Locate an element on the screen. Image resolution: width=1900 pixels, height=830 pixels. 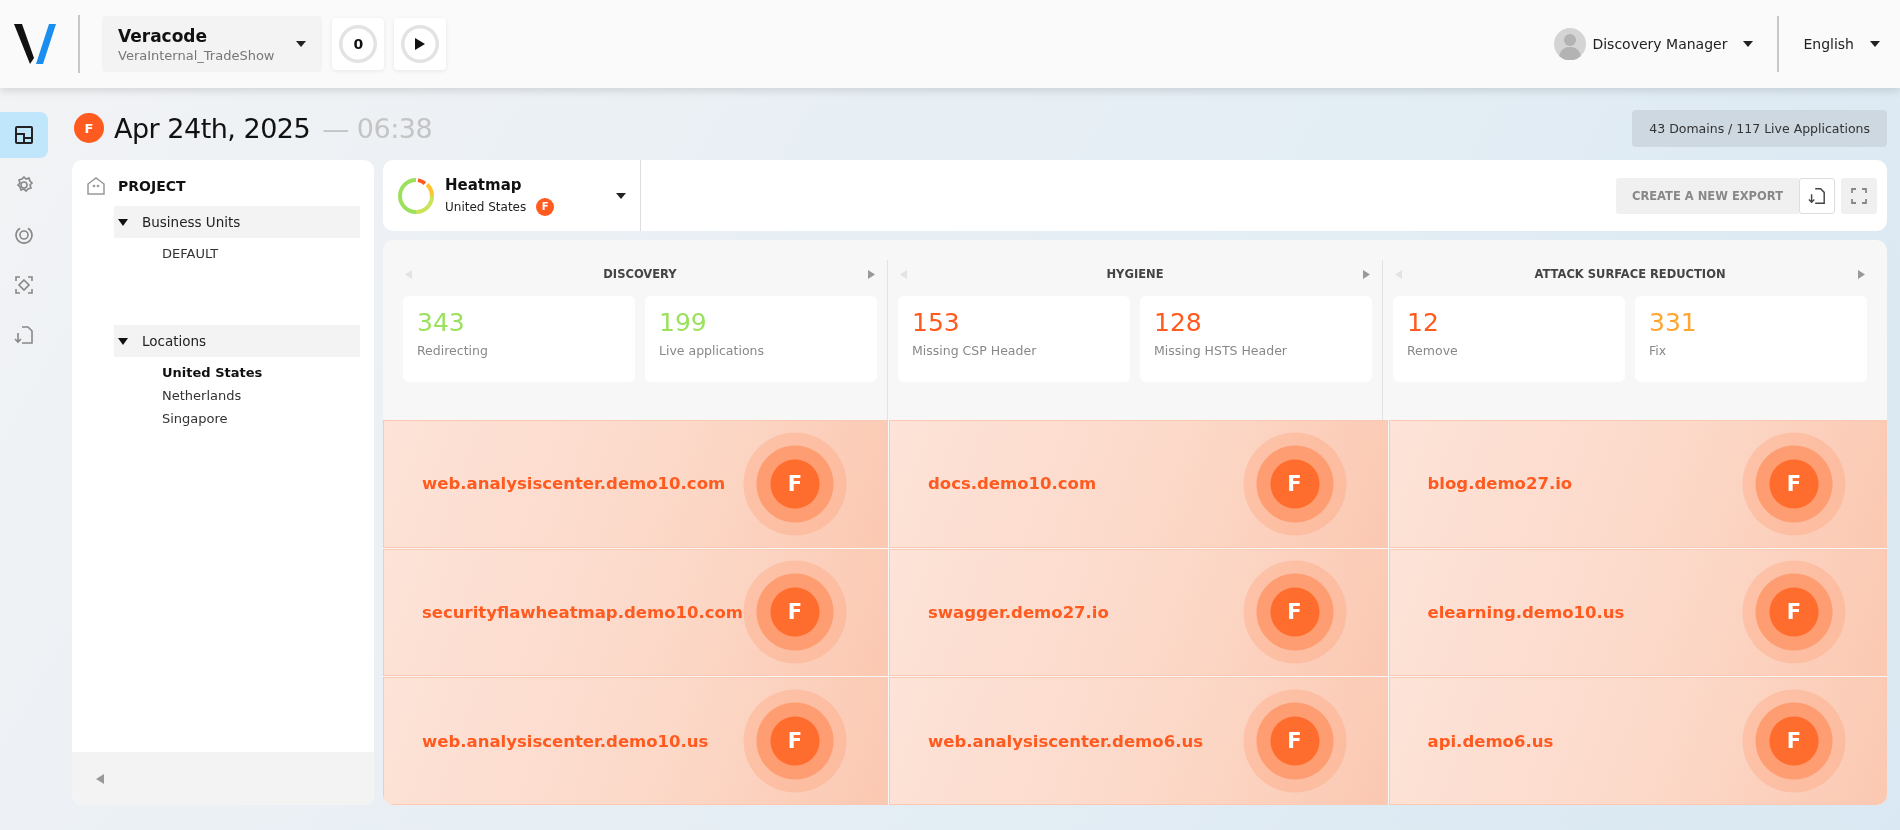
metric-label: Redirecting is located at coordinates (453, 350).